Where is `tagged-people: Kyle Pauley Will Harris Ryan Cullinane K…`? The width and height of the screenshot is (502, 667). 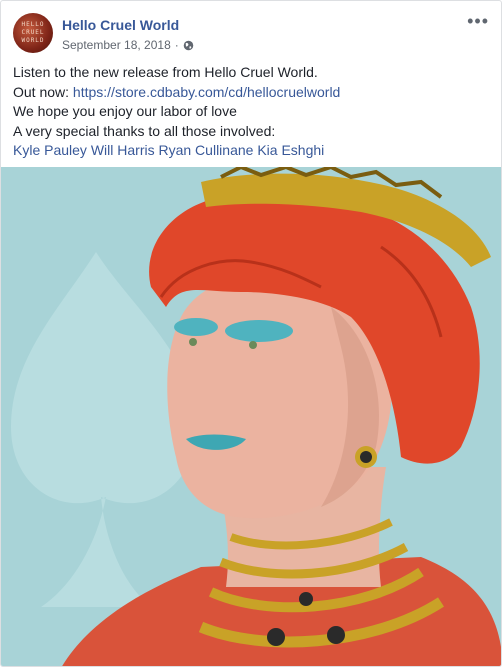 tagged-people: Kyle Pauley Will Harris Ryan Cullinane K… is located at coordinates (251, 151).